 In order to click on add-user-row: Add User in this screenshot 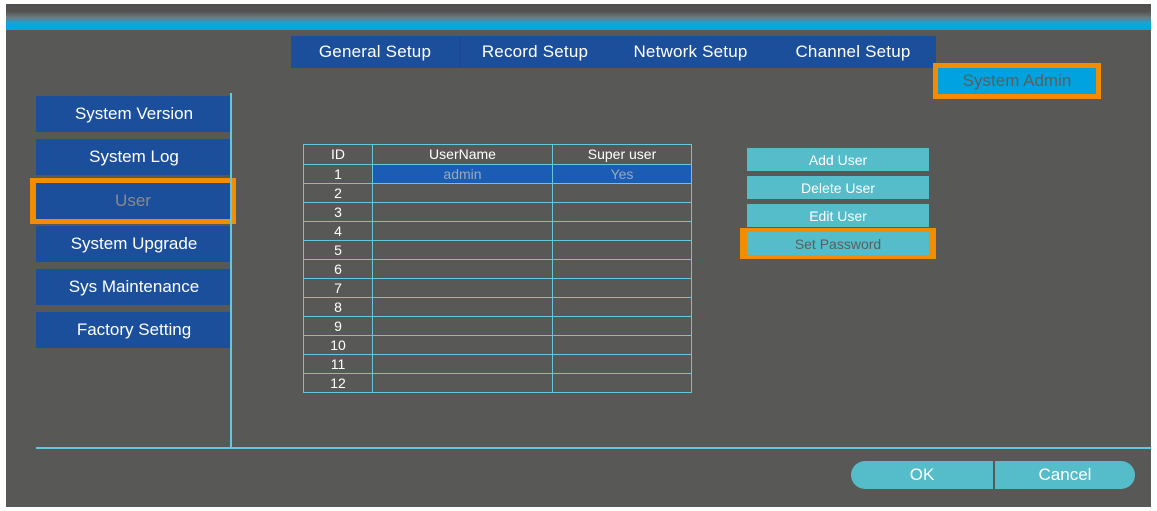, I will do `click(838, 159)`.